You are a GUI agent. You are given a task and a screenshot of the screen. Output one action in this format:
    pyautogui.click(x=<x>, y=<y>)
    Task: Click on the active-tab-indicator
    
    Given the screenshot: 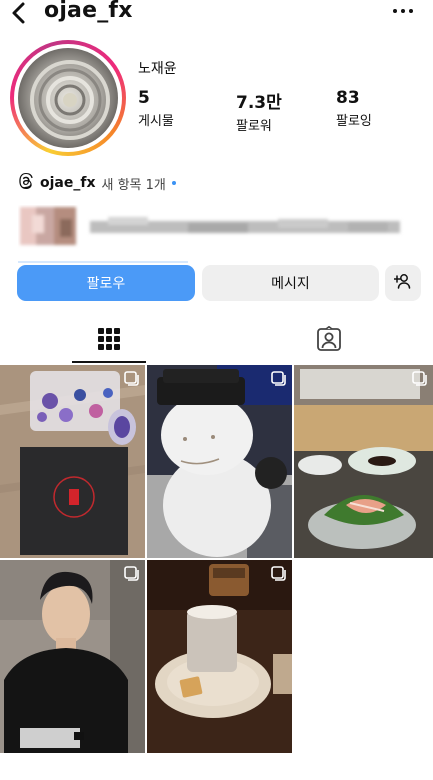 What is the action you would take?
    pyautogui.click(x=109, y=362)
    